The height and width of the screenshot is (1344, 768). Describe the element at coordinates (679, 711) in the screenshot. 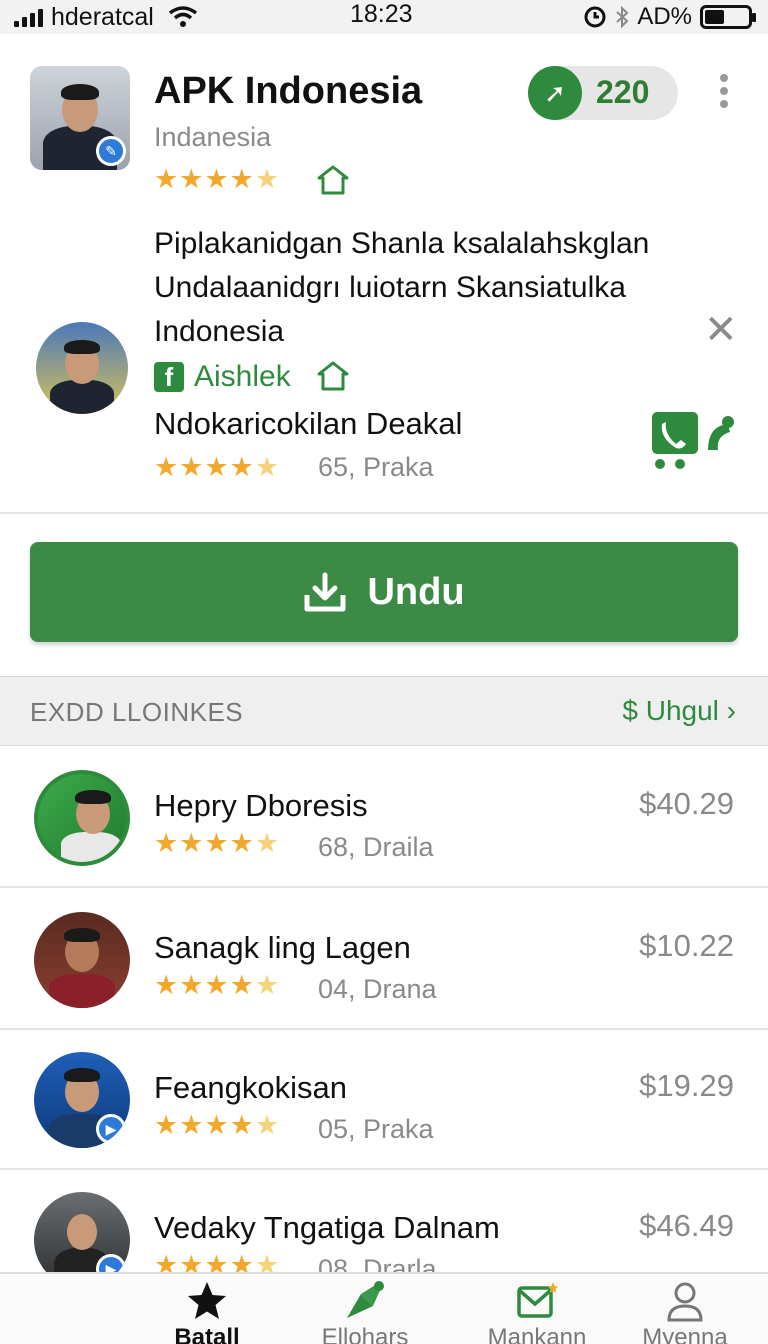

I see `section-link: $ Uhgul ›` at that location.